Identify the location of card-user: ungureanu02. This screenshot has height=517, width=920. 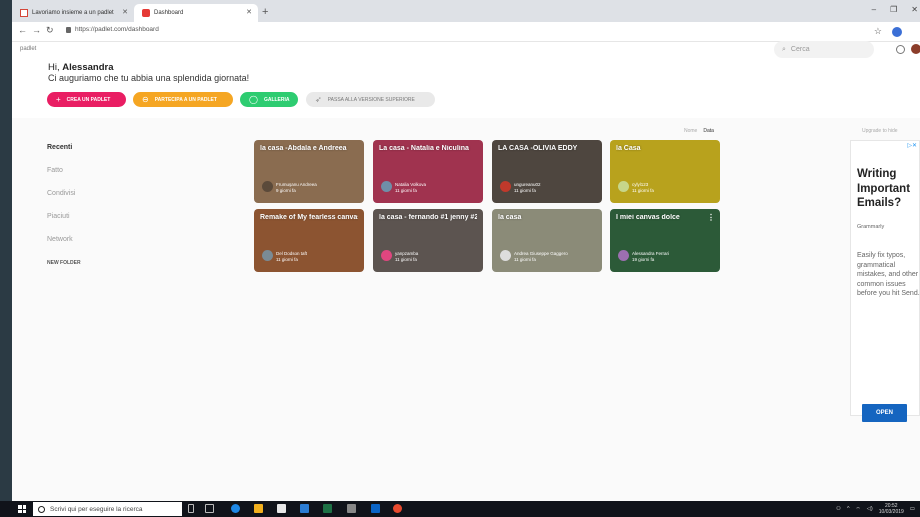
(527, 184).